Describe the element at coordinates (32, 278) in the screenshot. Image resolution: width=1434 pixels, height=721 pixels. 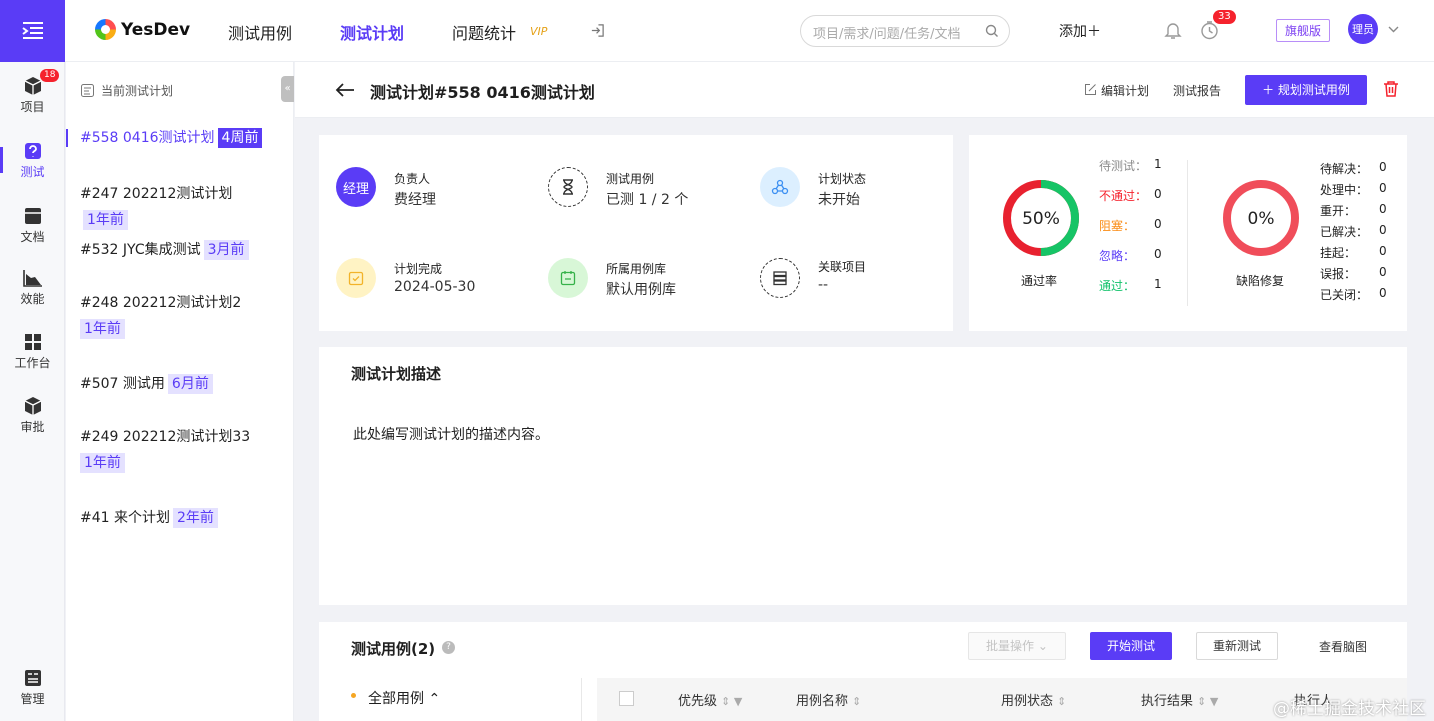
I see `chart-area-icon` at that location.